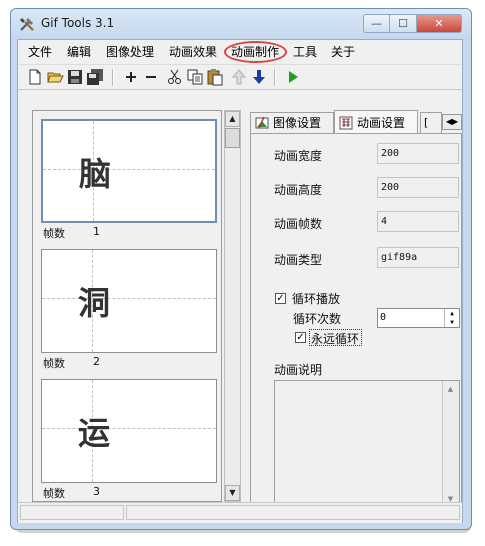 The image size is (485, 546). I want to click on menu-file: 文件, so click(40, 51).